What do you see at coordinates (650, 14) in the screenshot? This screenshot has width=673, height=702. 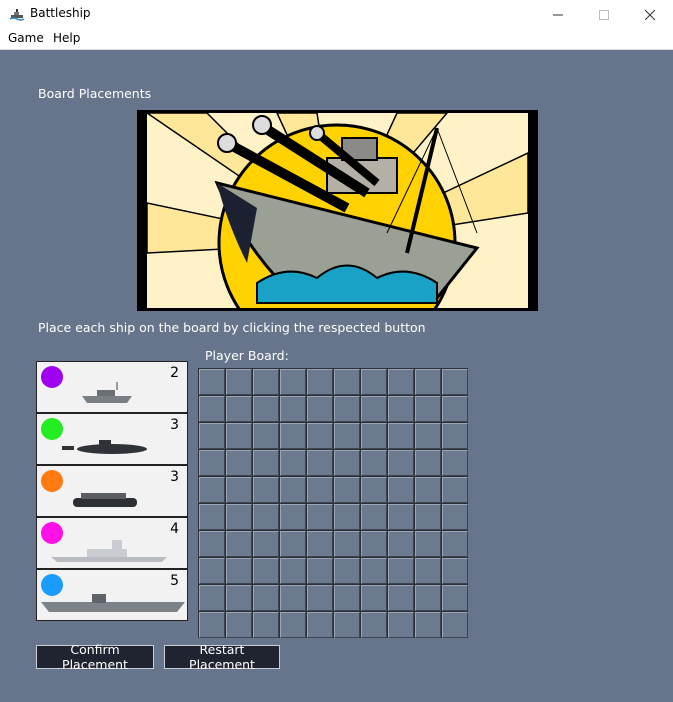 I see `close-button` at bounding box center [650, 14].